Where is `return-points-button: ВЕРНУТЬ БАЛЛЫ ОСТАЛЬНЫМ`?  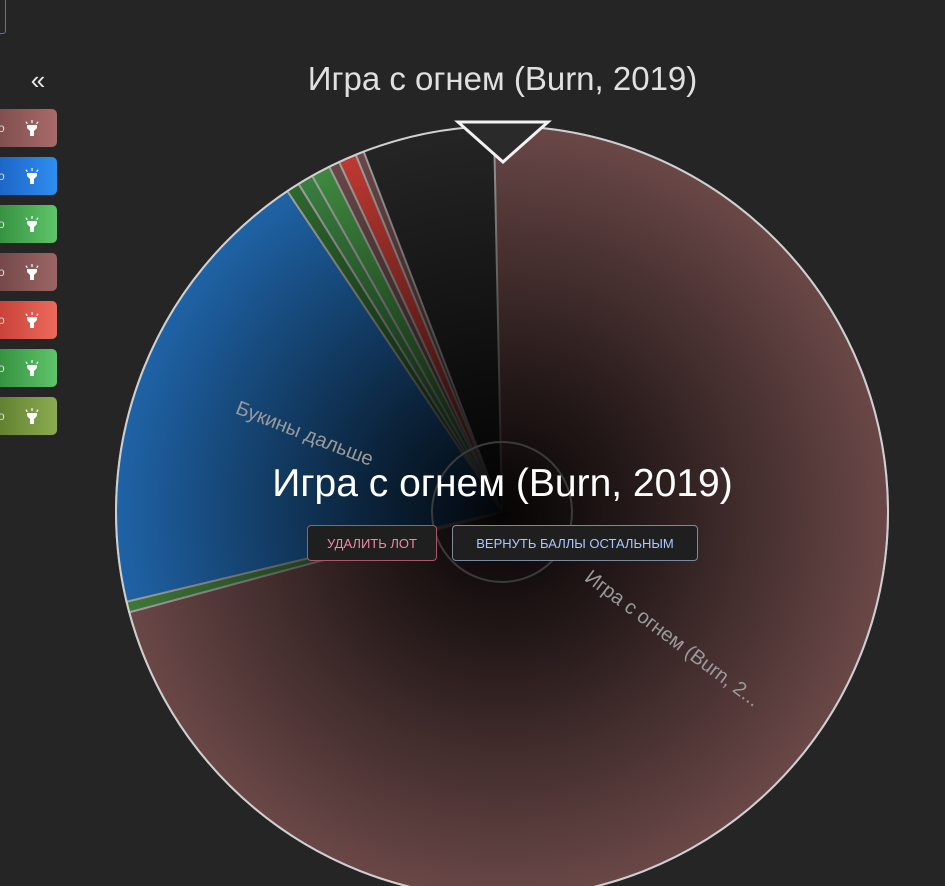
return-points-button: ВЕРНУТЬ БАЛЛЫ ОСТАЛЬНЫМ is located at coordinates (575, 543).